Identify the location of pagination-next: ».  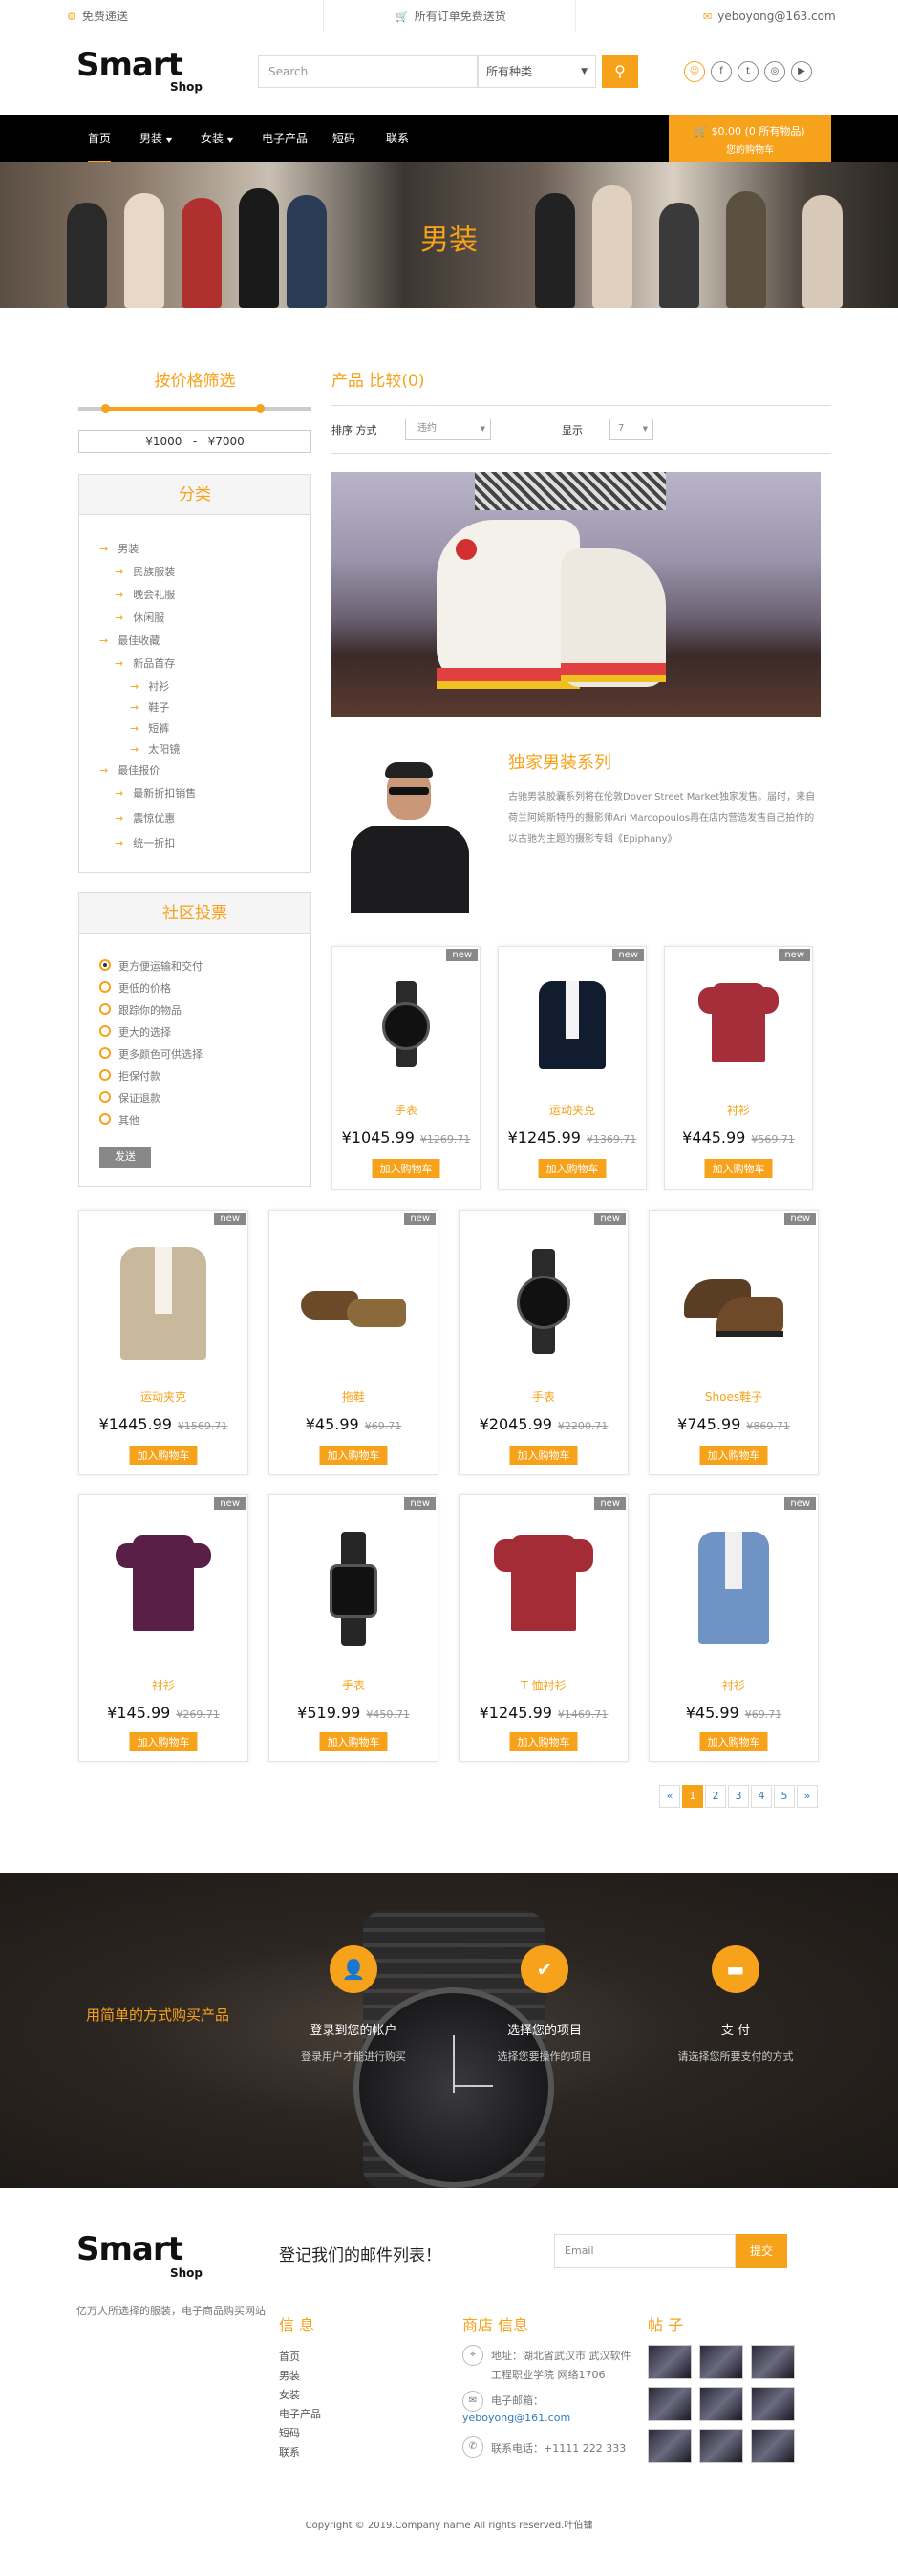
(808, 1796).